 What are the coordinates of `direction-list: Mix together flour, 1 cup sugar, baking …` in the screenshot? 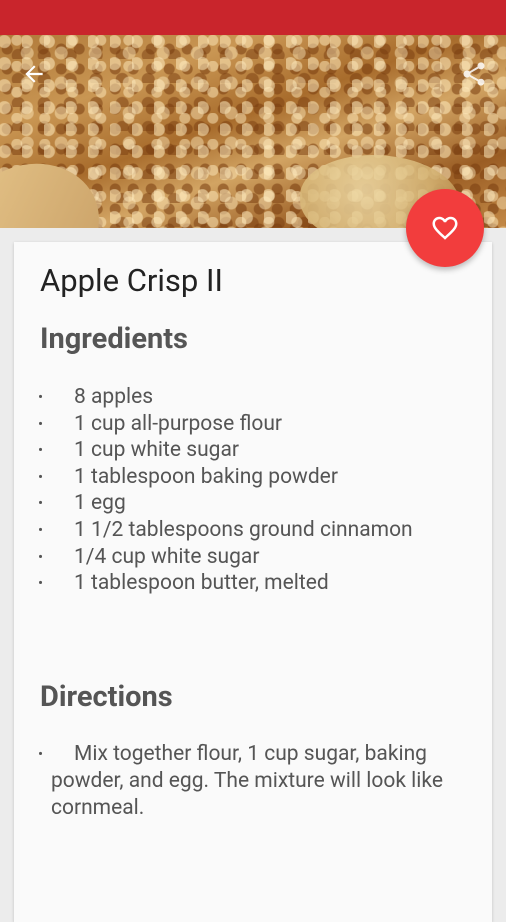 It's located at (259, 781).